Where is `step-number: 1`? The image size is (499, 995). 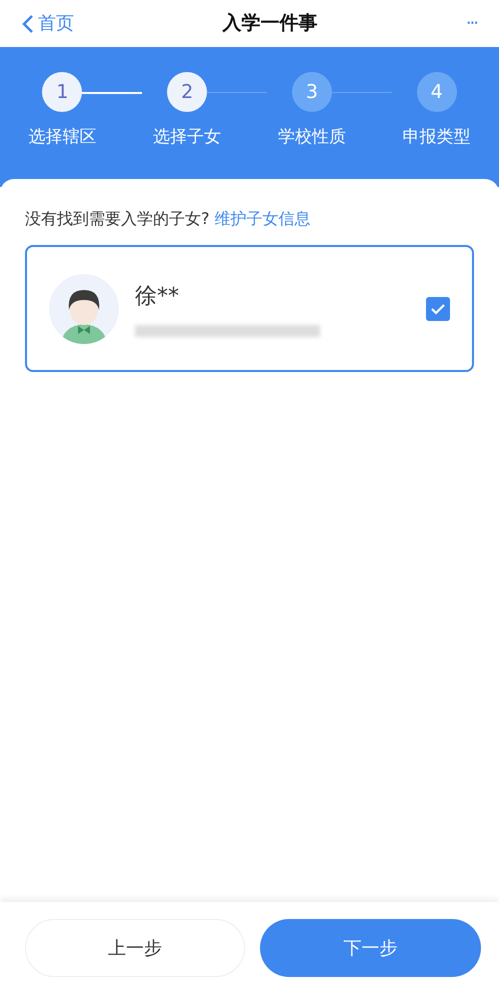
step-number: 1 is located at coordinates (62, 92).